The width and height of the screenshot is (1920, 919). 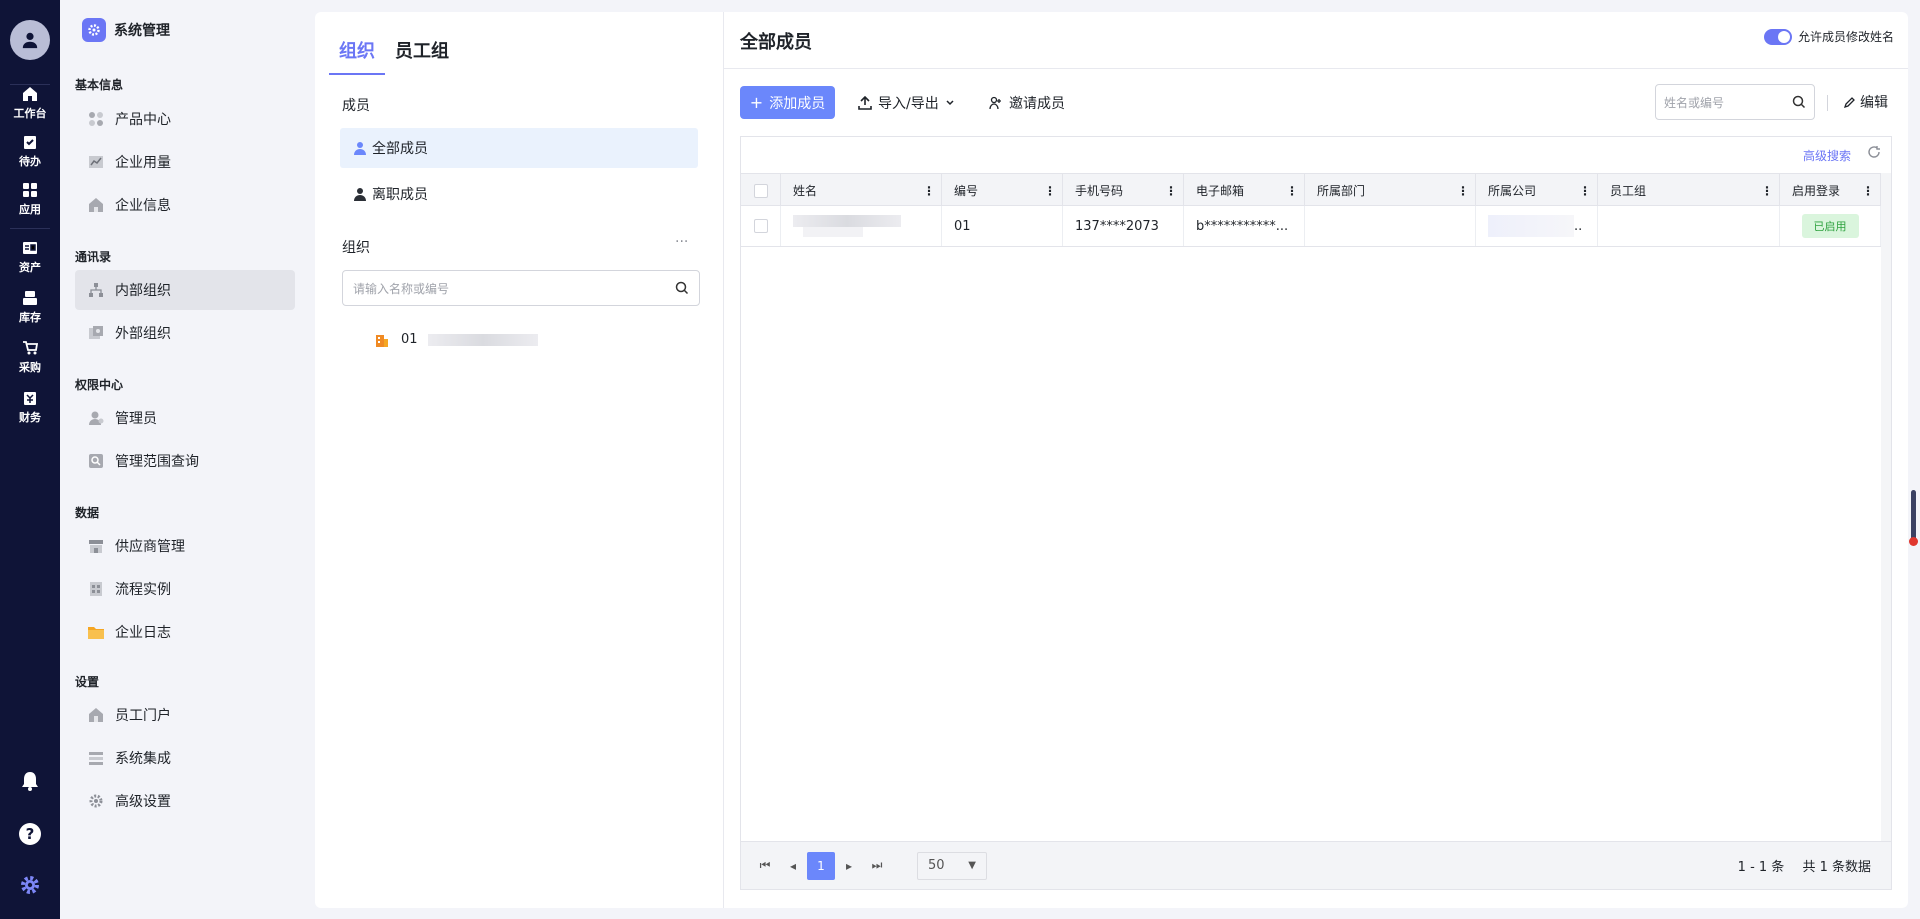 I want to click on next-page-icon: ▸, so click(x=849, y=866).